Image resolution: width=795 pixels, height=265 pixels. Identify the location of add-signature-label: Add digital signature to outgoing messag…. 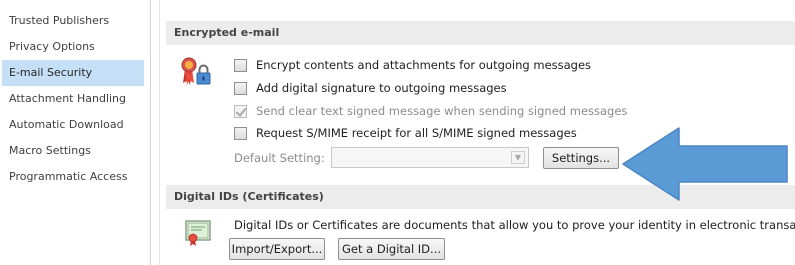
(381, 88).